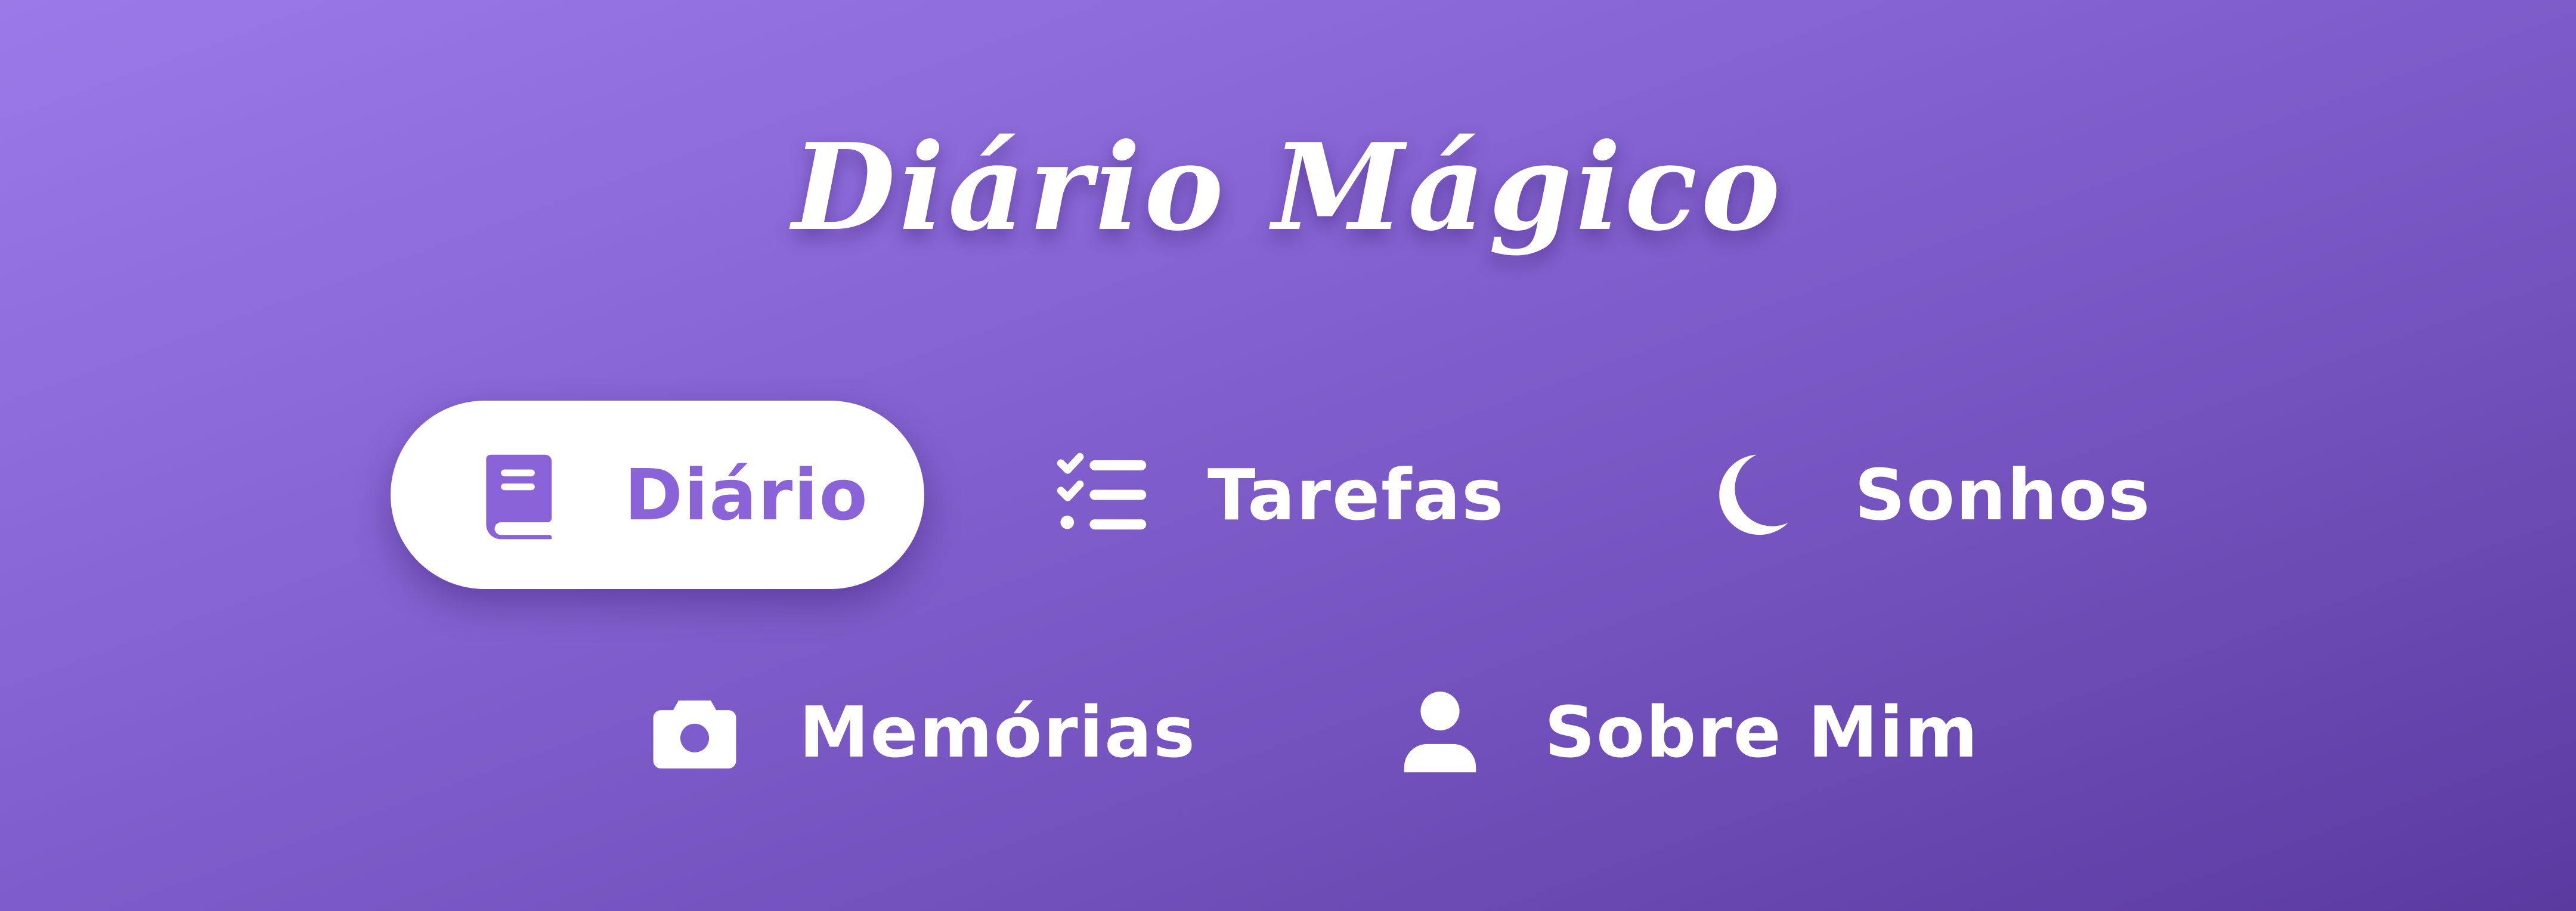 The image size is (2576, 911). What do you see at coordinates (1356, 495) in the screenshot?
I see `nav-item-label: Tarefas` at bounding box center [1356, 495].